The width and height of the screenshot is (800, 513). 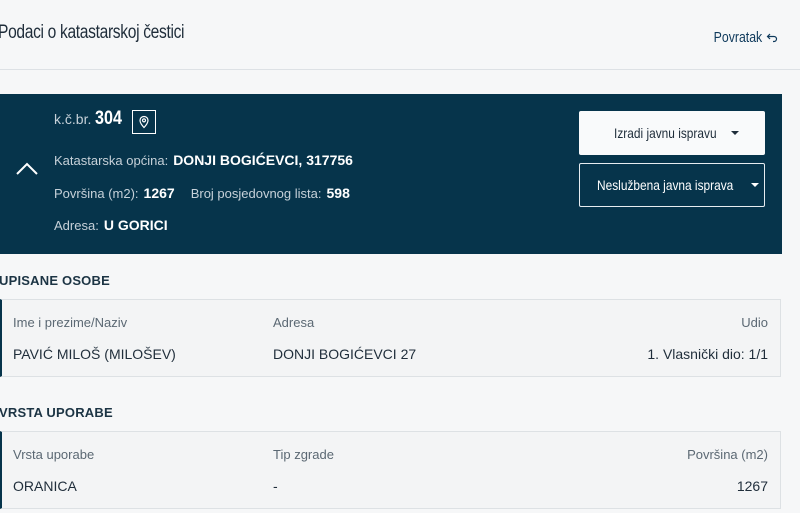 I want to click on show-on-map-button, so click(x=144, y=122).